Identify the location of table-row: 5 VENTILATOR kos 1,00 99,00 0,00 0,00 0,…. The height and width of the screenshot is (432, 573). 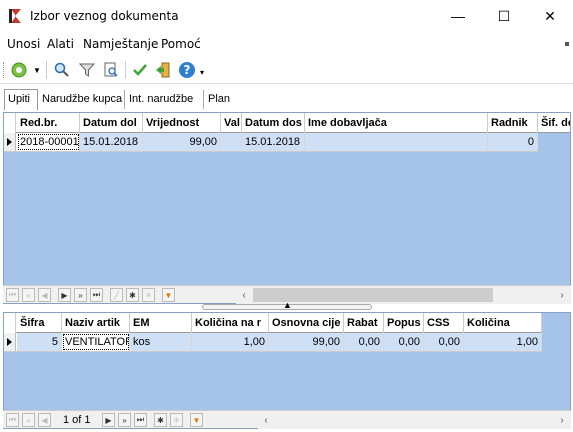
(273, 342).